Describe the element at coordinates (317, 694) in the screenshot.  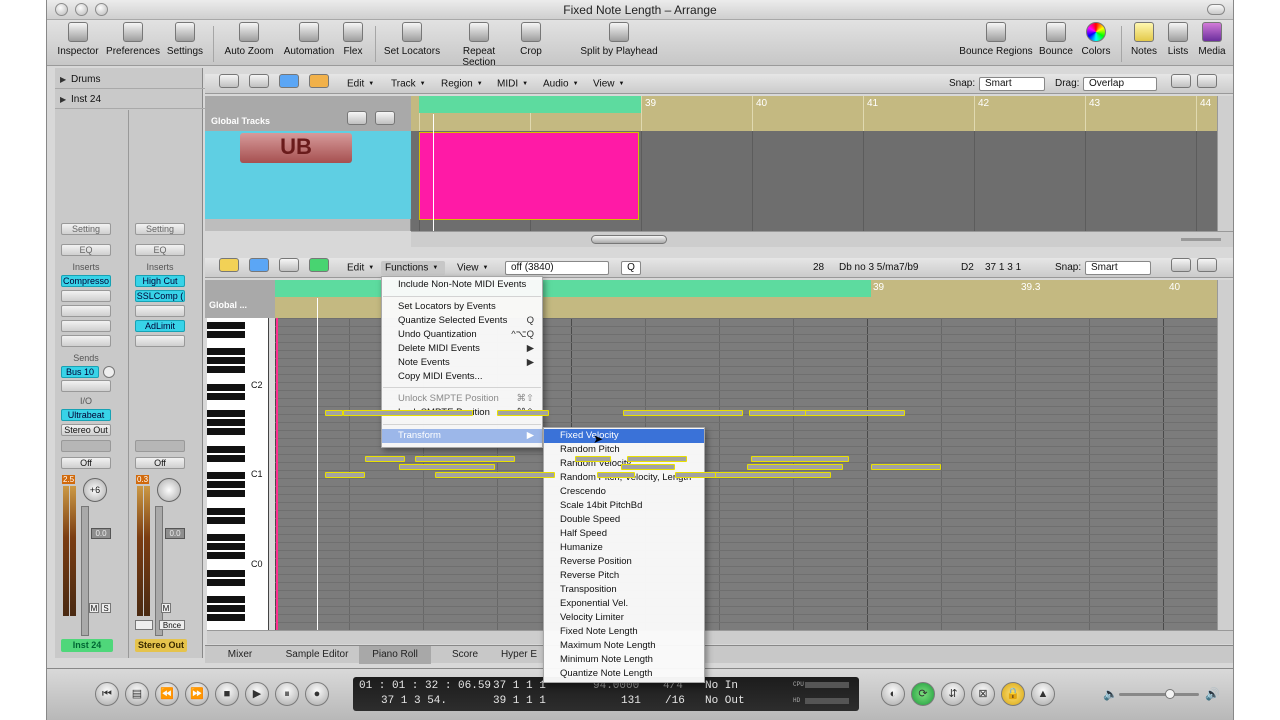
I see `record-icon: ●` at that location.